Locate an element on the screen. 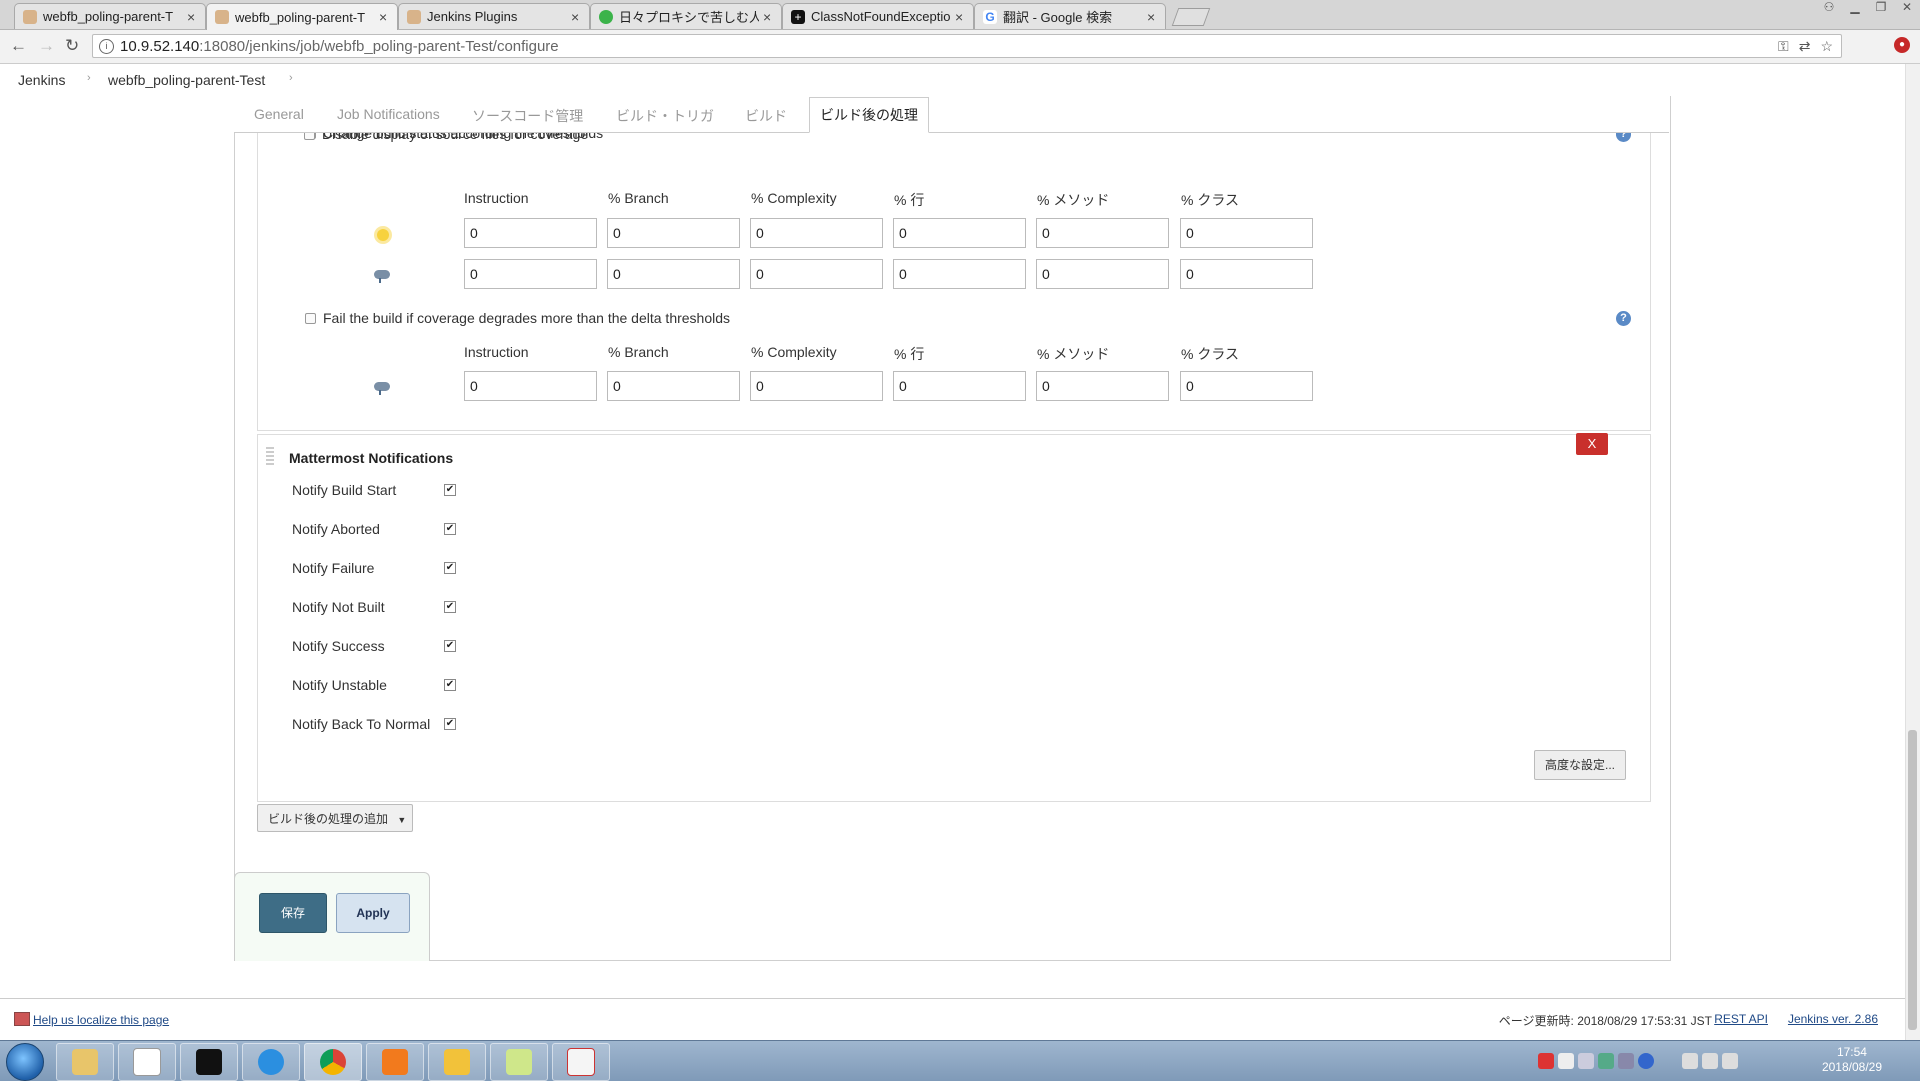  notify-success-checkbox: ✔ is located at coordinates (450, 646).